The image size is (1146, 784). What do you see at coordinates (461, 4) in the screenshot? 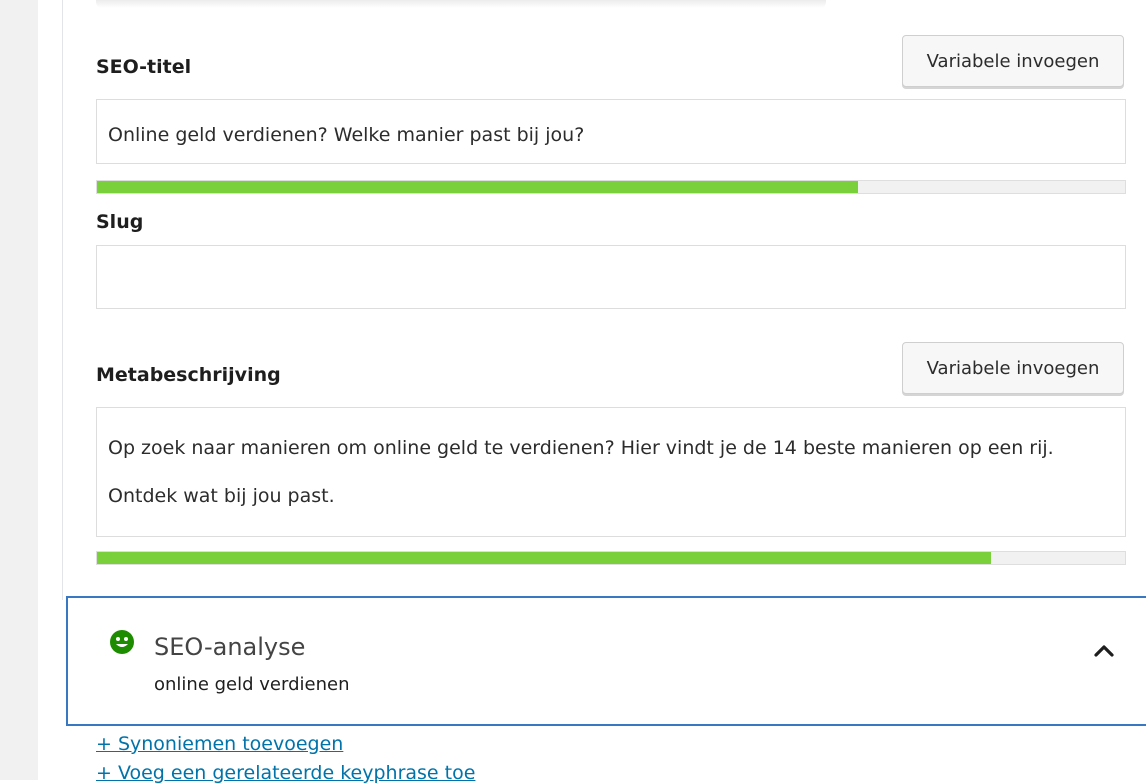
I see `preview-card-edge` at bounding box center [461, 4].